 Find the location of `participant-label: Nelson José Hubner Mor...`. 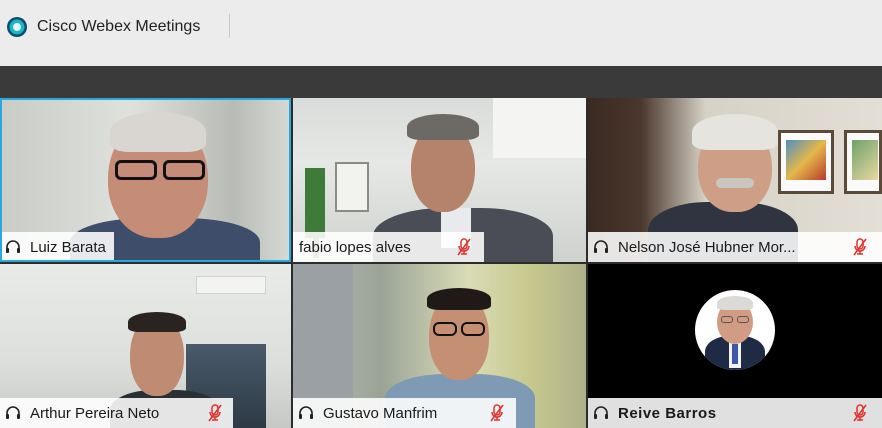

participant-label: Nelson José Hubner Mor... is located at coordinates (735, 247).